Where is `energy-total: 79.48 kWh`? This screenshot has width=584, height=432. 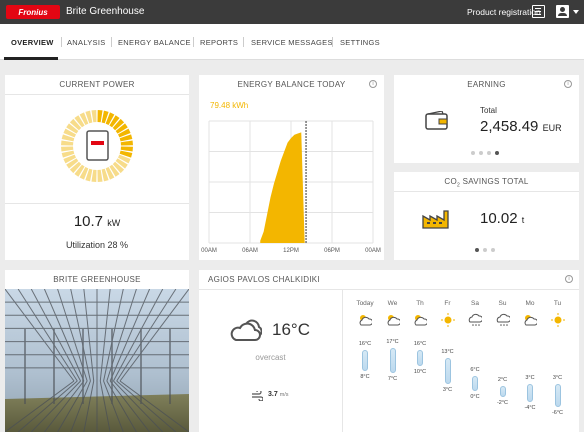 energy-total: 79.48 kWh is located at coordinates (229, 105).